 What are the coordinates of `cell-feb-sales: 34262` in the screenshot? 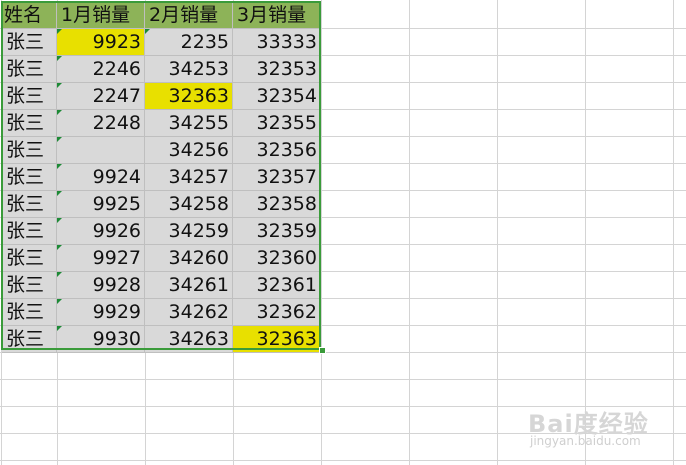 It's located at (189, 312).